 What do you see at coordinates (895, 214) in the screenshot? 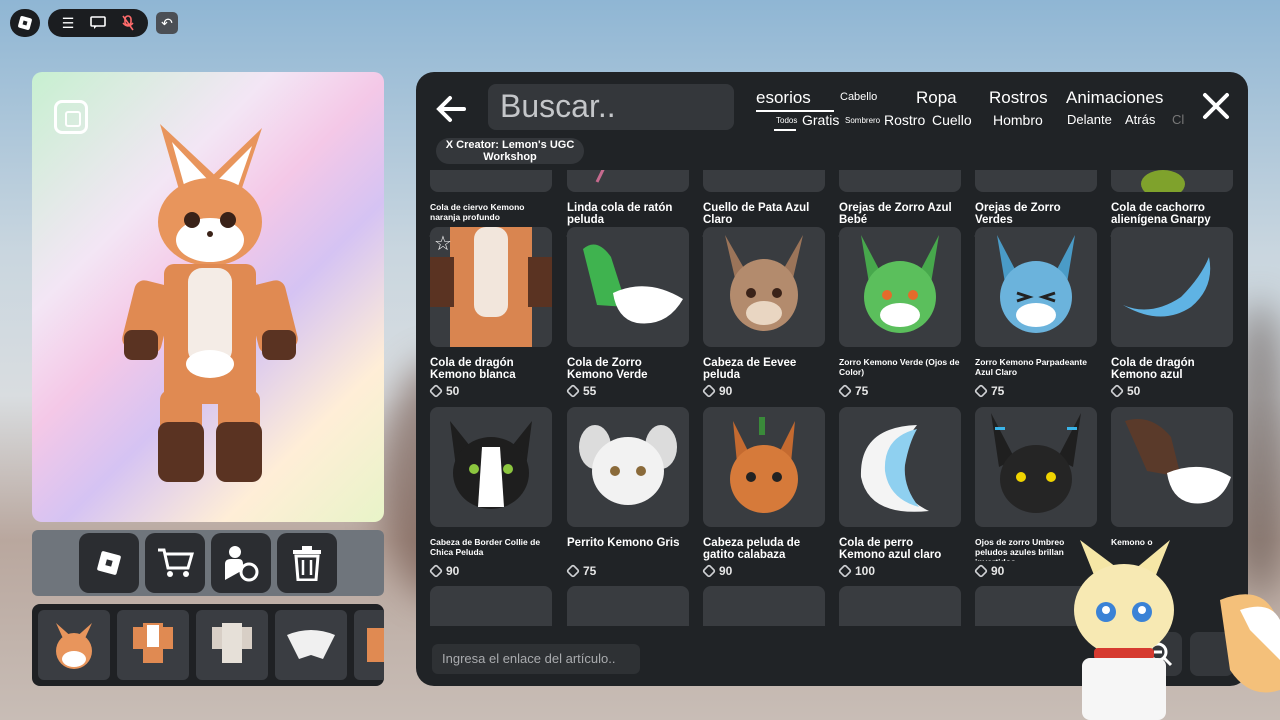
I see `item-name: Orejas de Zorro Azul Bebé` at bounding box center [895, 214].